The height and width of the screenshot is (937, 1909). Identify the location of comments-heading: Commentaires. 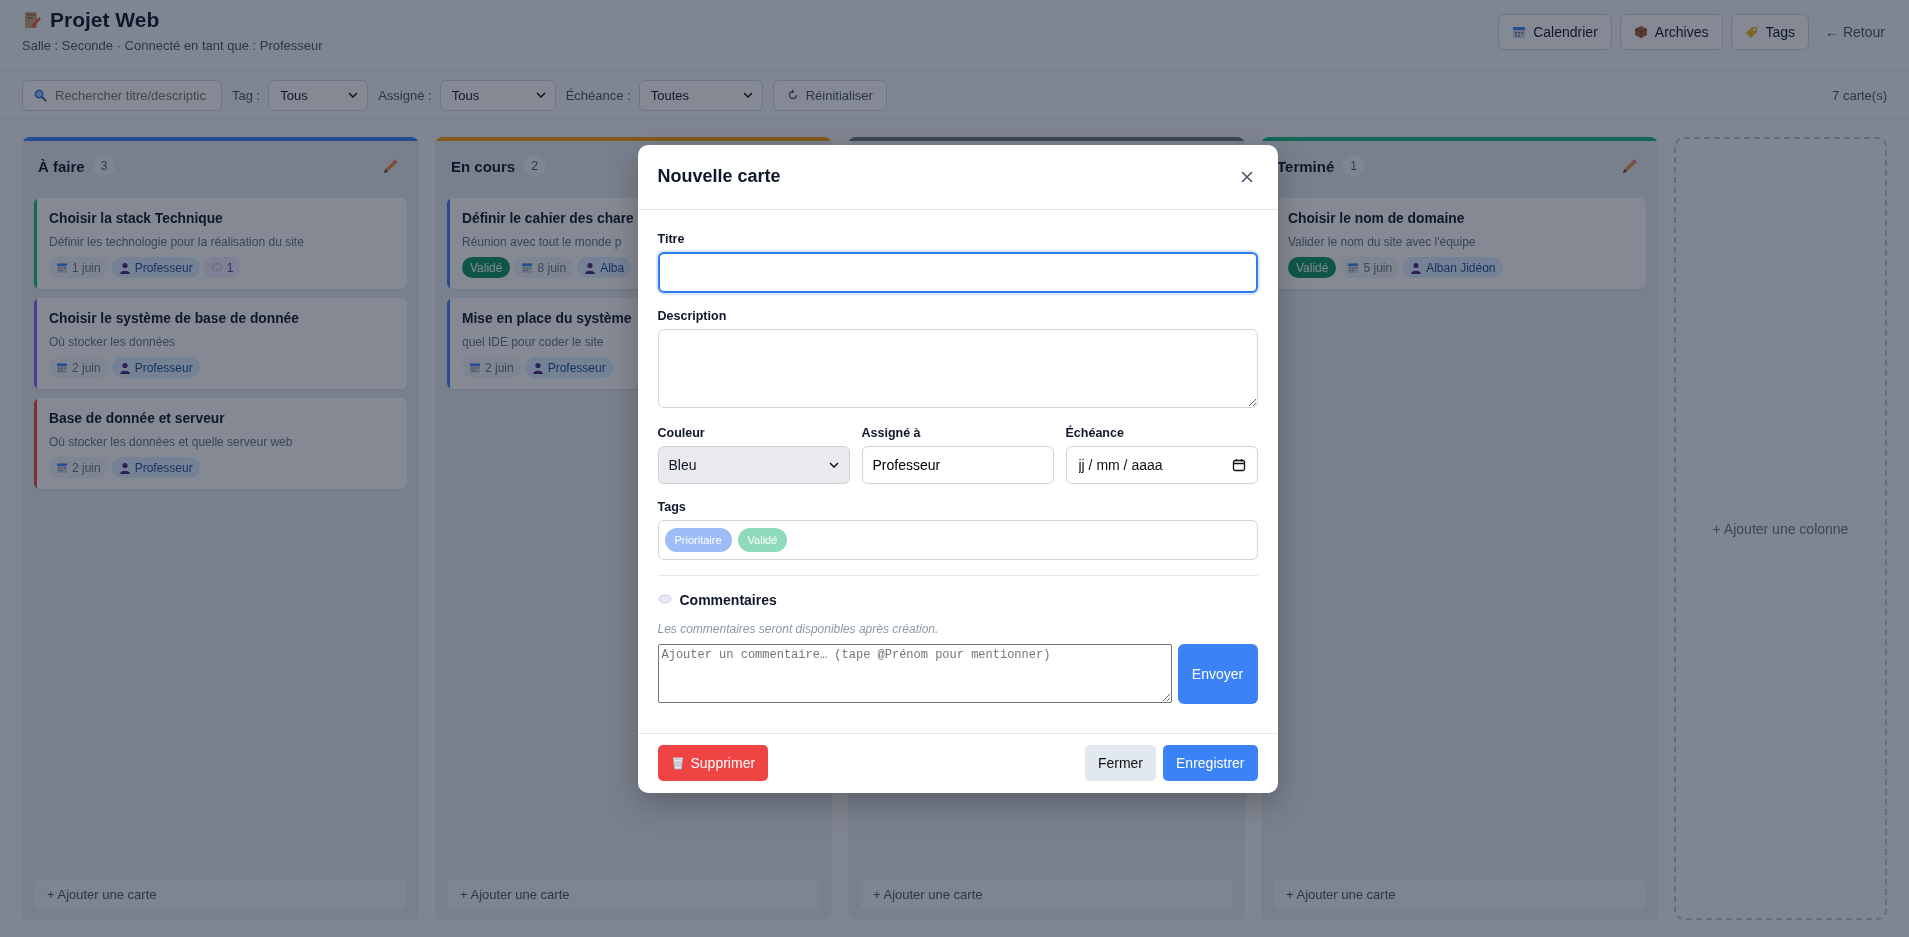
(728, 599).